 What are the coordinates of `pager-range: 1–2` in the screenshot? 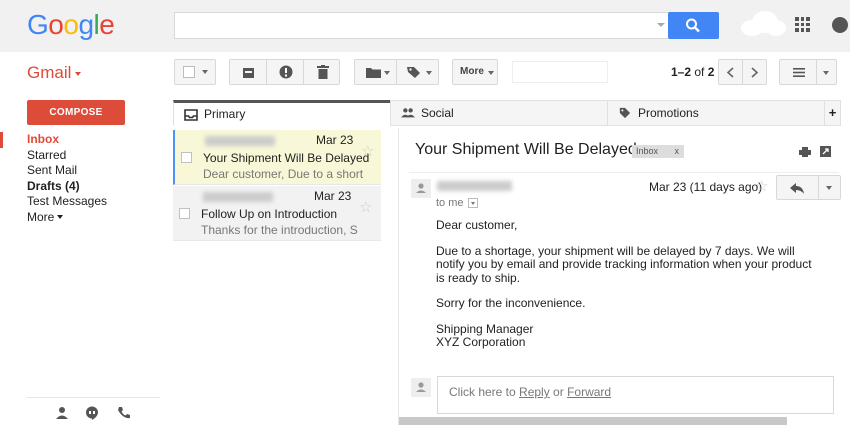 It's located at (681, 72).